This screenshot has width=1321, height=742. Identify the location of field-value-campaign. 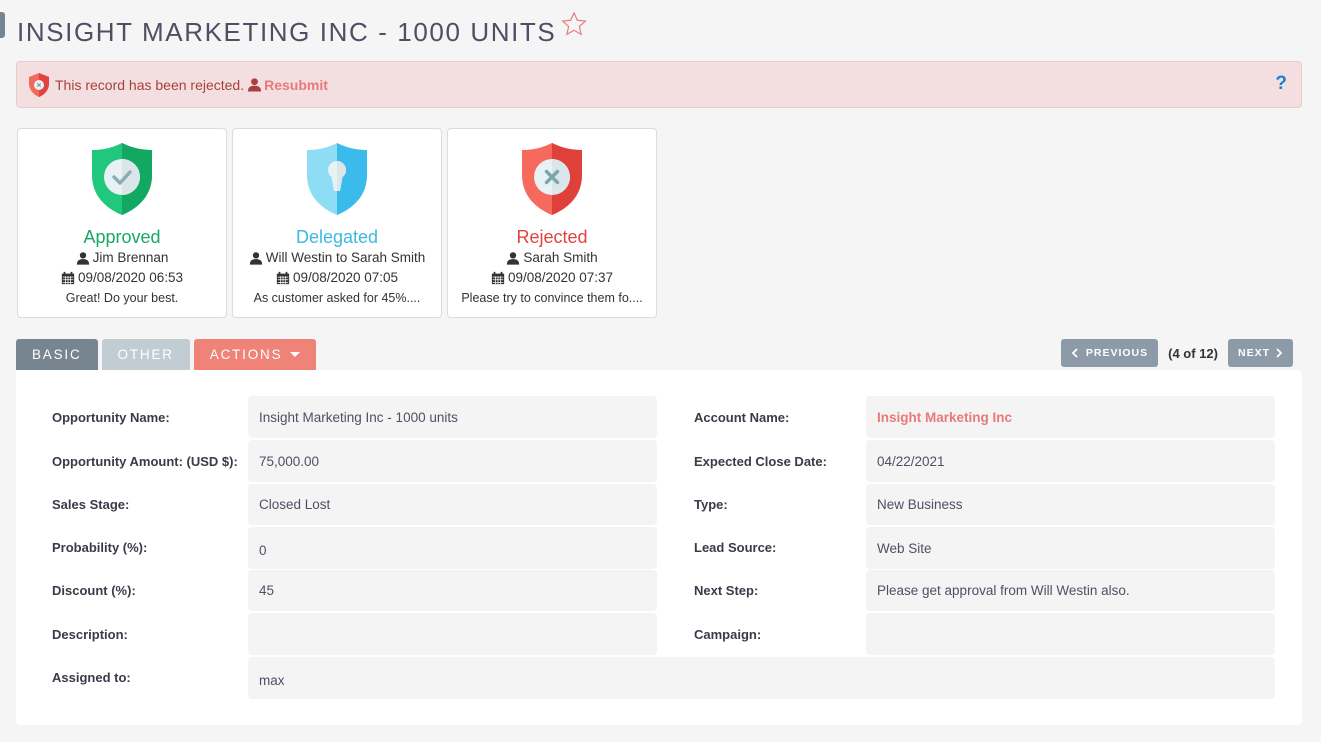
(1070, 634).